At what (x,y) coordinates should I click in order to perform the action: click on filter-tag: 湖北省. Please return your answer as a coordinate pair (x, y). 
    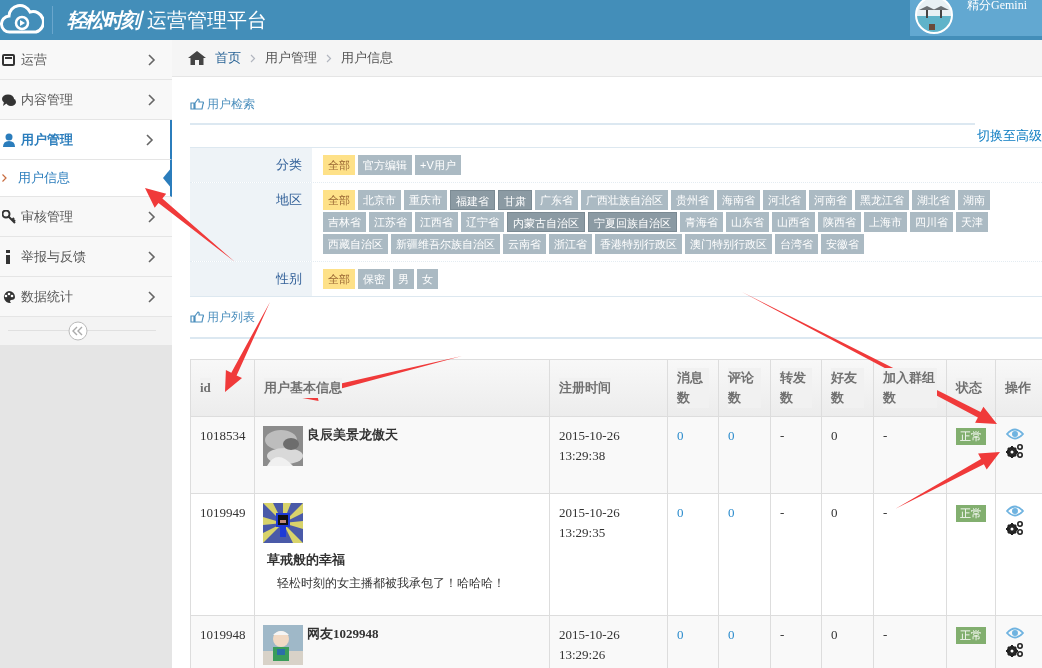
    Looking at the image, I should click on (933, 199).